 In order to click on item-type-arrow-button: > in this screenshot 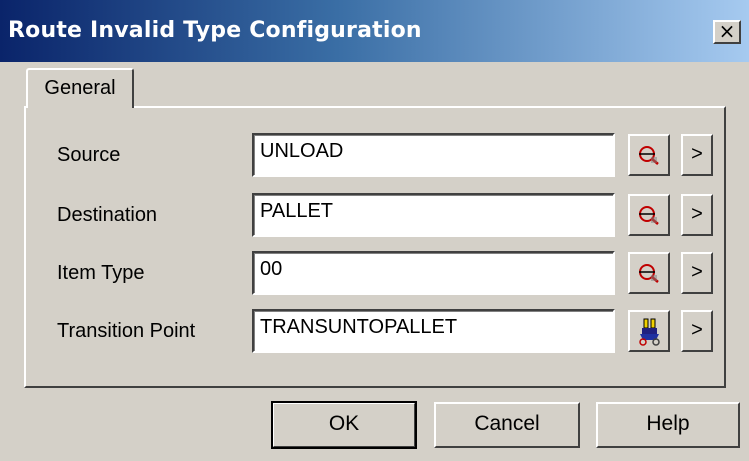, I will do `click(697, 273)`.